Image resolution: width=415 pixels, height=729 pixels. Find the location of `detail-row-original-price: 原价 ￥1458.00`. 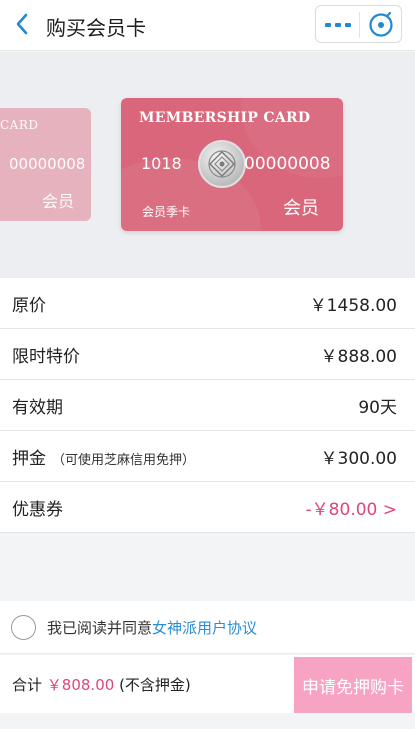

detail-row-original-price: 原价 ￥1458.00 is located at coordinates (207, 303).